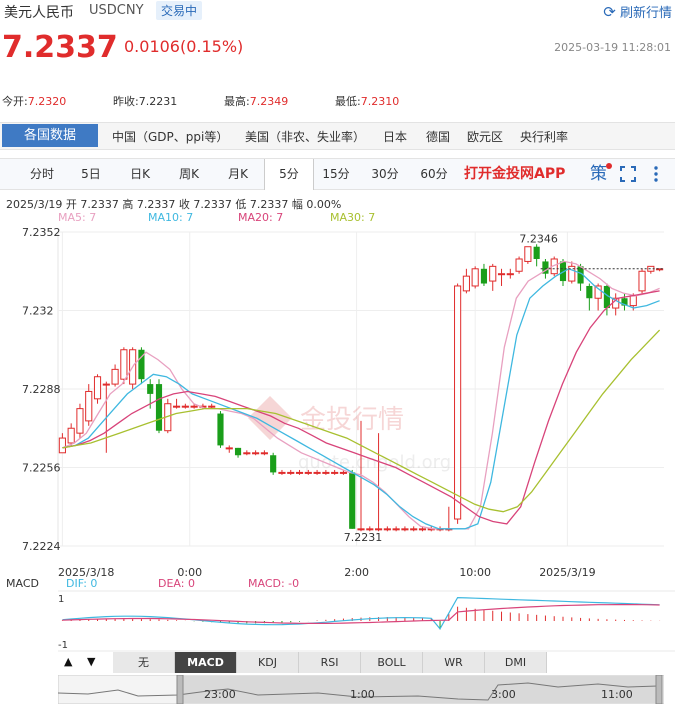 Image resolution: width=675 pixels, height=705 pixels. I want to click on nav-japan: 日本, so click(395, 136).